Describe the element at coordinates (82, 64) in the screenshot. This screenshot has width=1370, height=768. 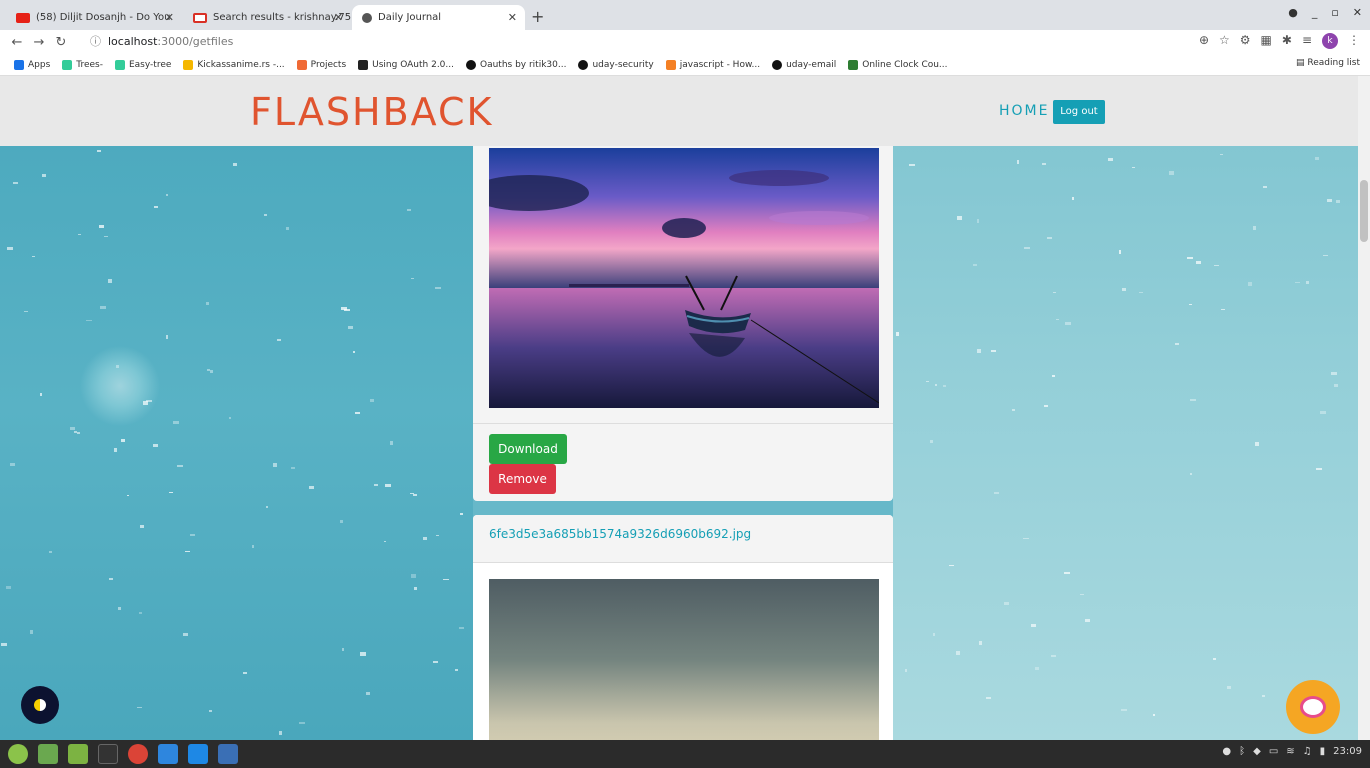
I see `bookmark-trees: Trees-` at that location.